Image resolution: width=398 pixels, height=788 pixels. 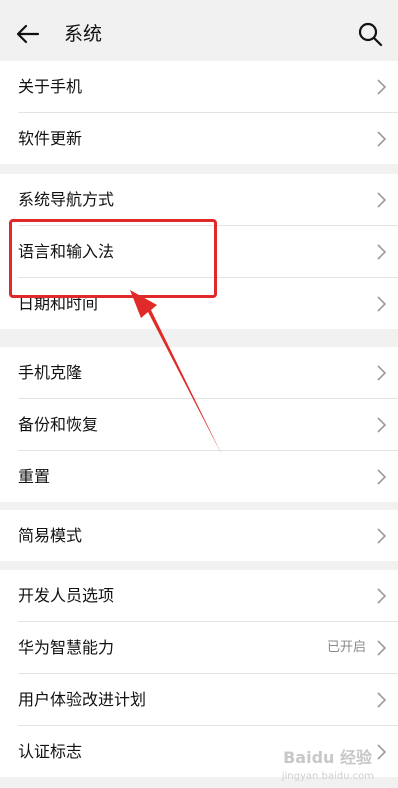 What do you see at coordinates (208, 138) in the screenshot?
I see `settings-item-software-update: 软件更新` at bounding box center [208, 138].